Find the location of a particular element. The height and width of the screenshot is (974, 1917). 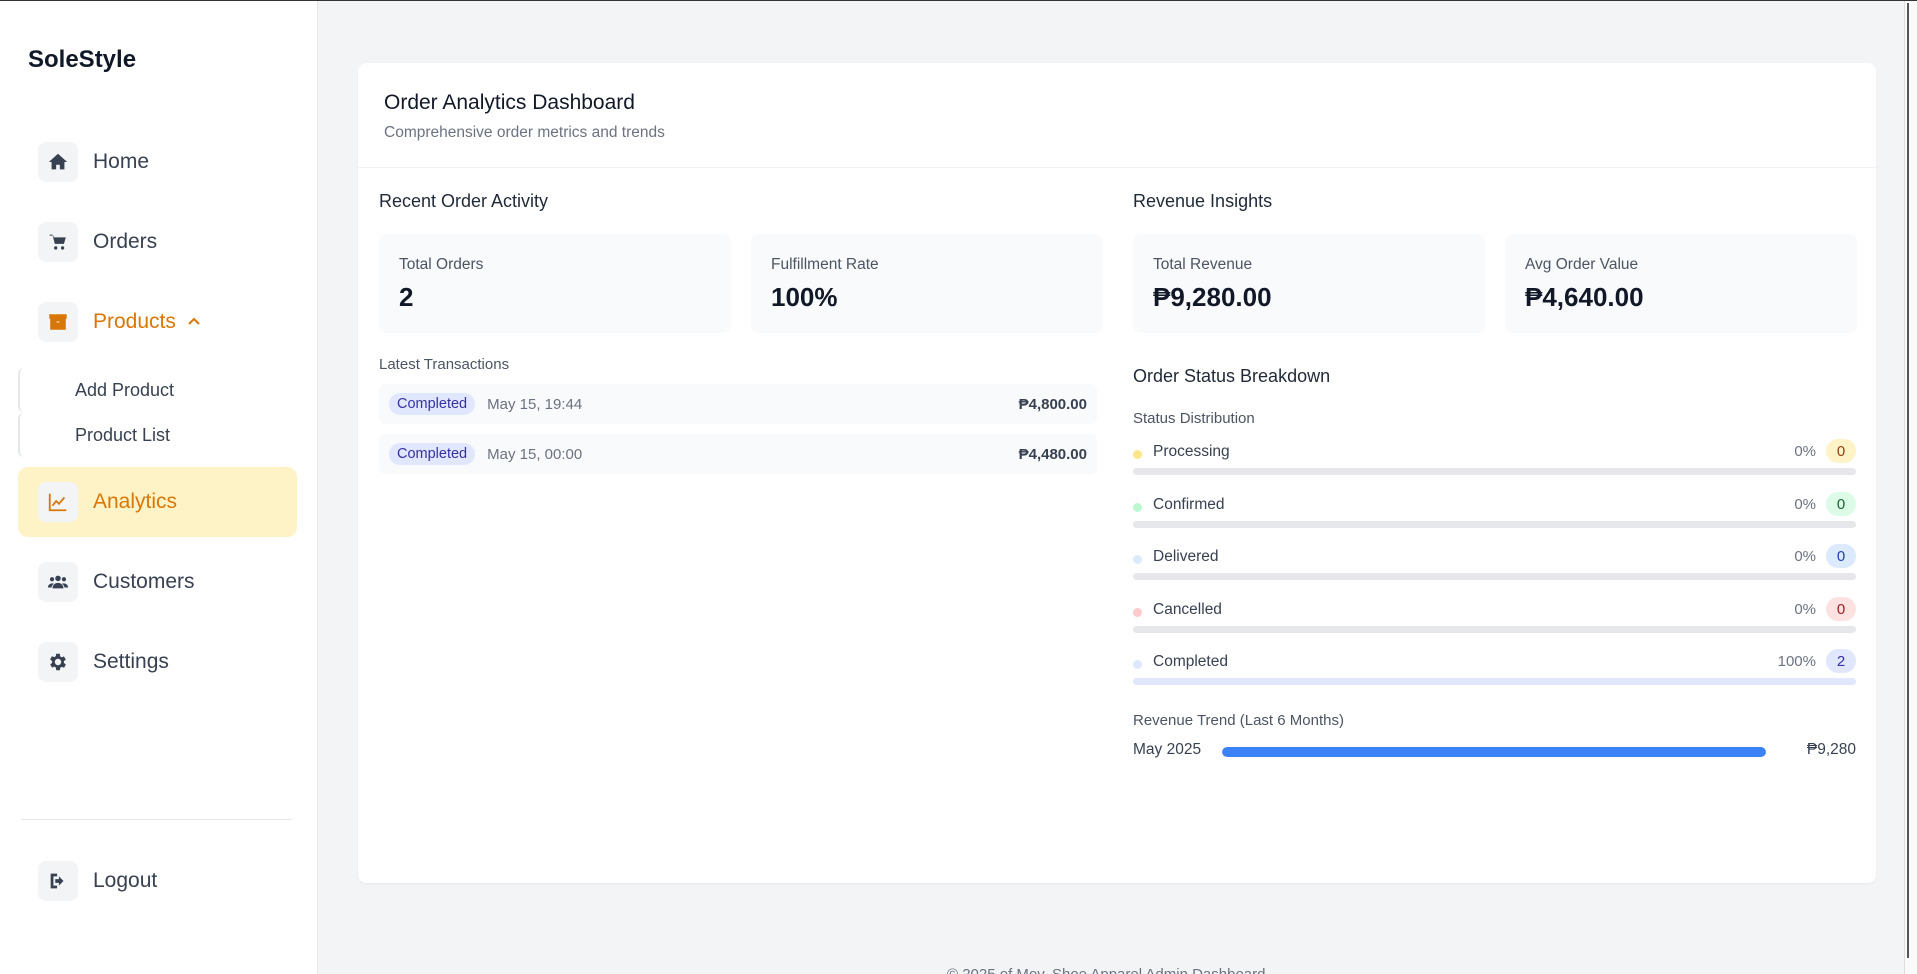

sidebar-item-orders: Orders is located at coordinates (157, 242).